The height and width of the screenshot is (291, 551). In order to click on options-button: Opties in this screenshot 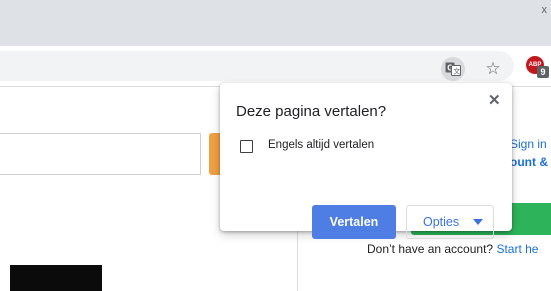, I will do `click(450, 222)`.